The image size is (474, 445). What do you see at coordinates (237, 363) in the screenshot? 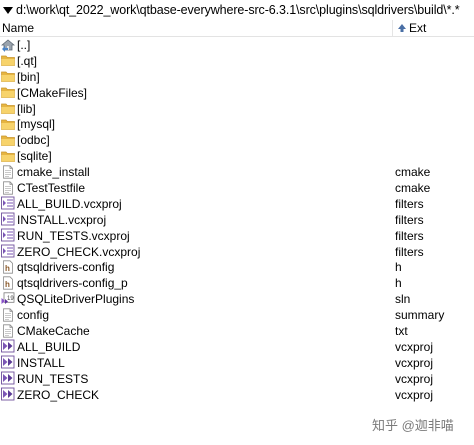
I see `file-row: INSTALL vcxproj` at bounding box center [237, 363].